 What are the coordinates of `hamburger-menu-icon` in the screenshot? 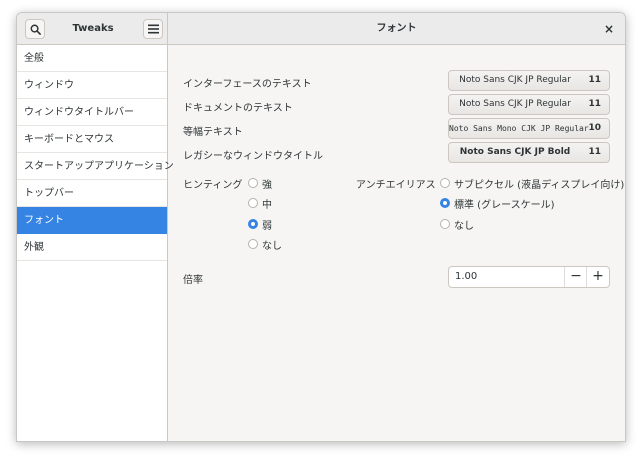 It's located at (153, 29).